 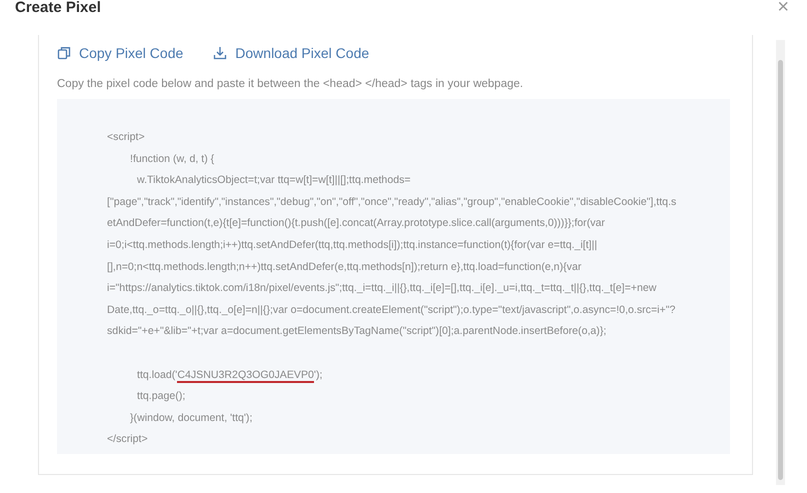 I want to click on dialog-title: Create Pixel, so click(x=58, y=8).